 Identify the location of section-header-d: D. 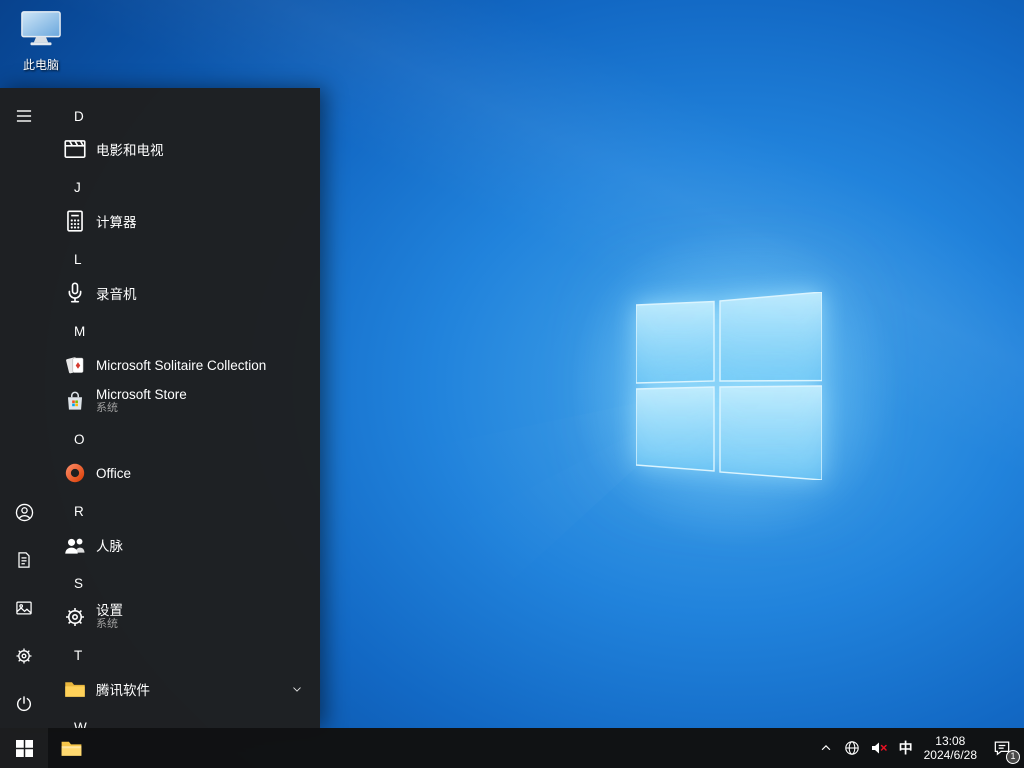
(184, 116).